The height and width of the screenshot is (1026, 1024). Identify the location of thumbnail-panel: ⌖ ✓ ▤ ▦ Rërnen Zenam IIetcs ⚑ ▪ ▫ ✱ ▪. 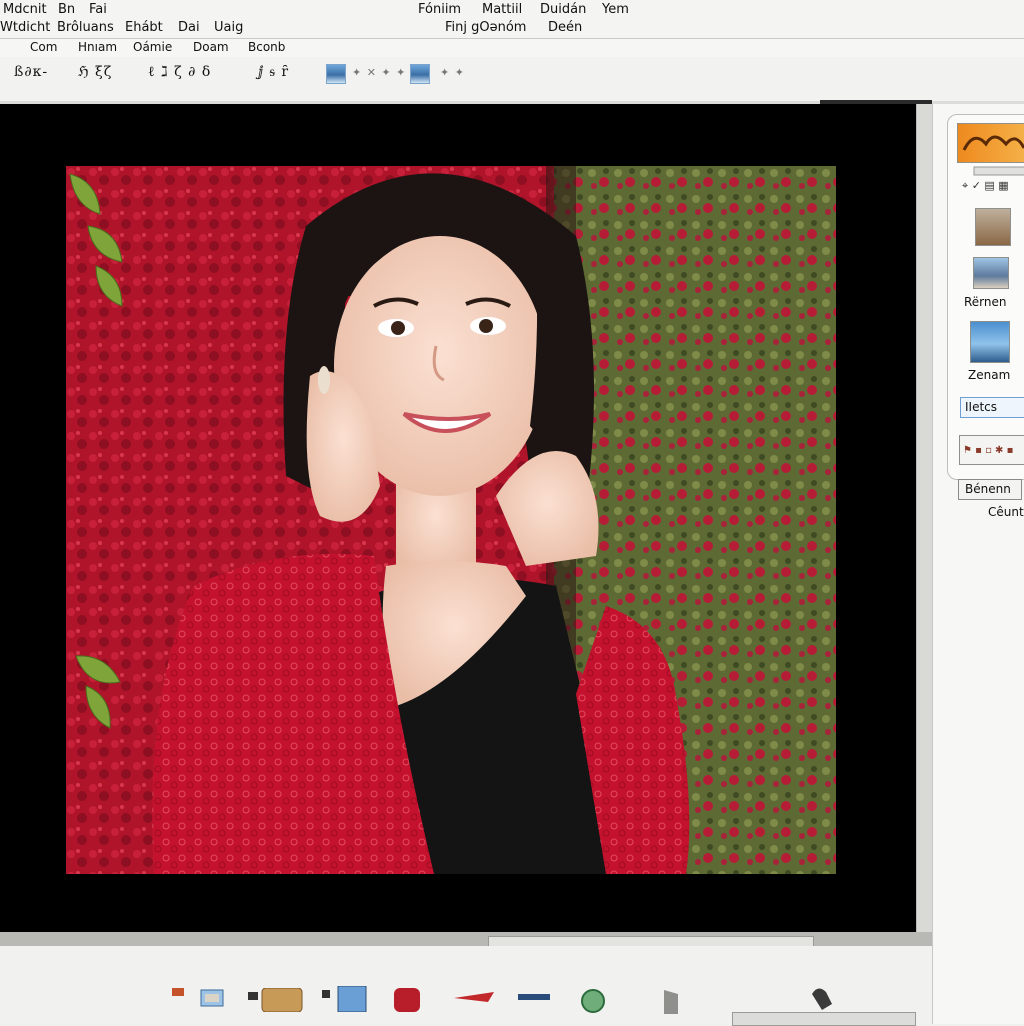
(985, 297).